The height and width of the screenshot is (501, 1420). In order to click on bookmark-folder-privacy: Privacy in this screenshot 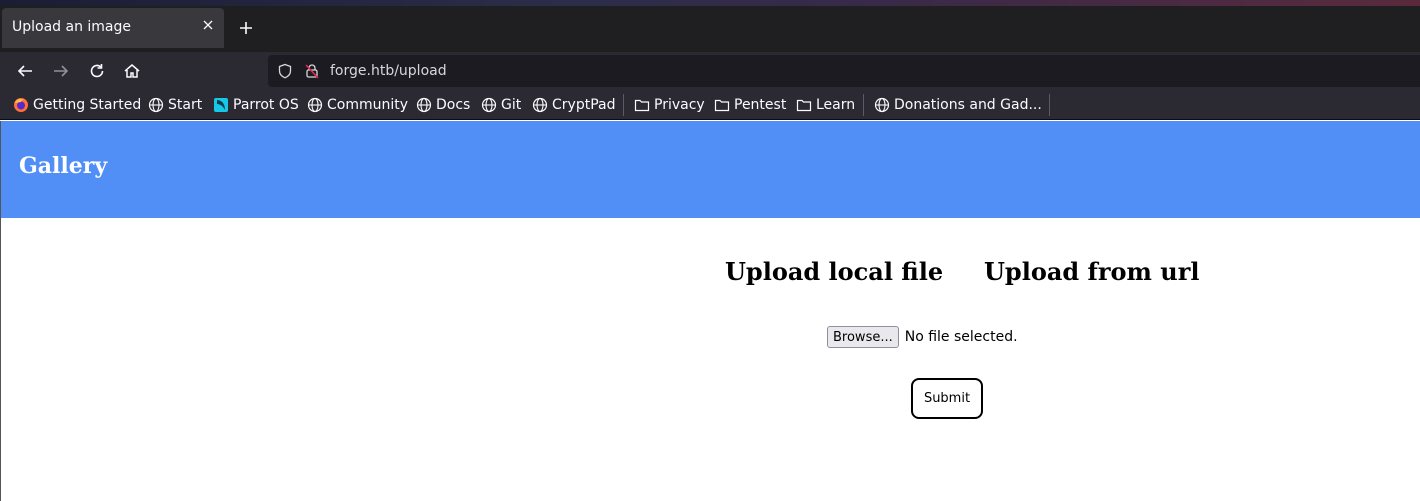, I will do `click(669, 105)`.